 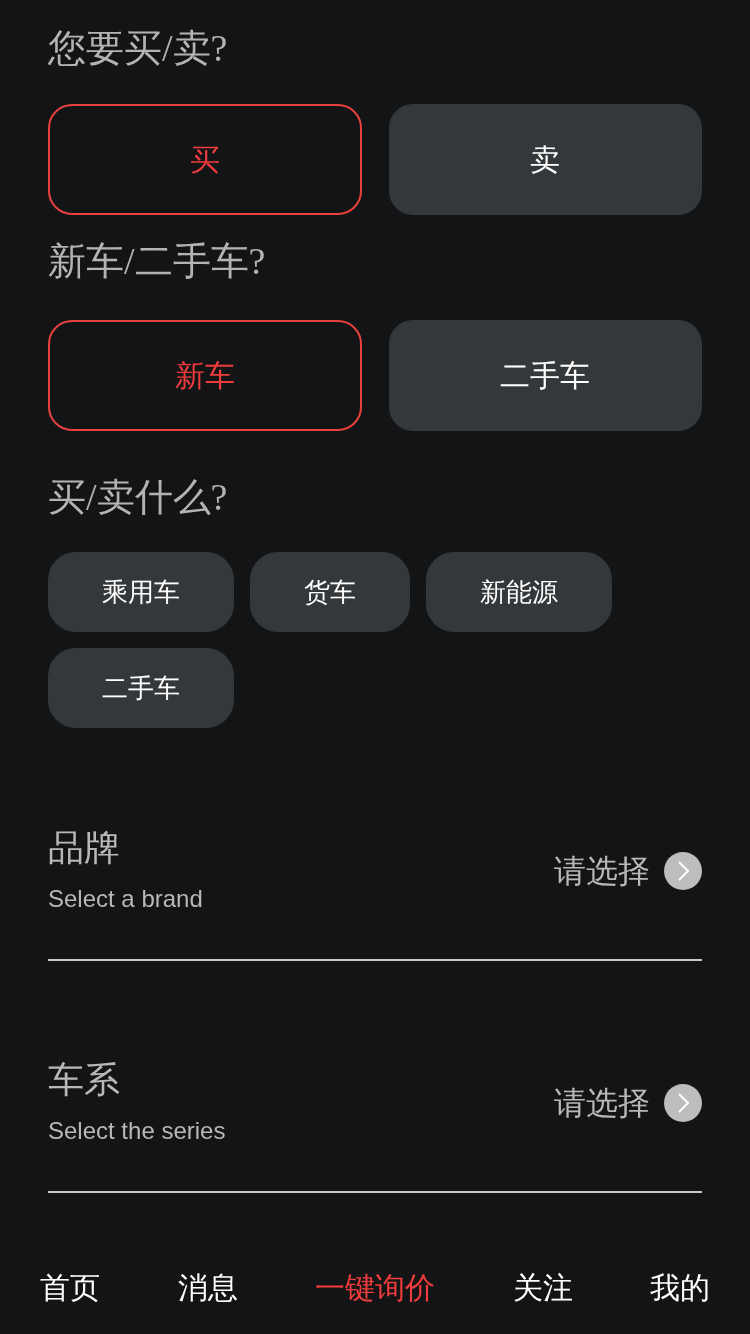 What do you see at coordinates (137, 1131) in the screenshot?
I see `field-subtitle: Select the series` at bounding box center [137, 1131].